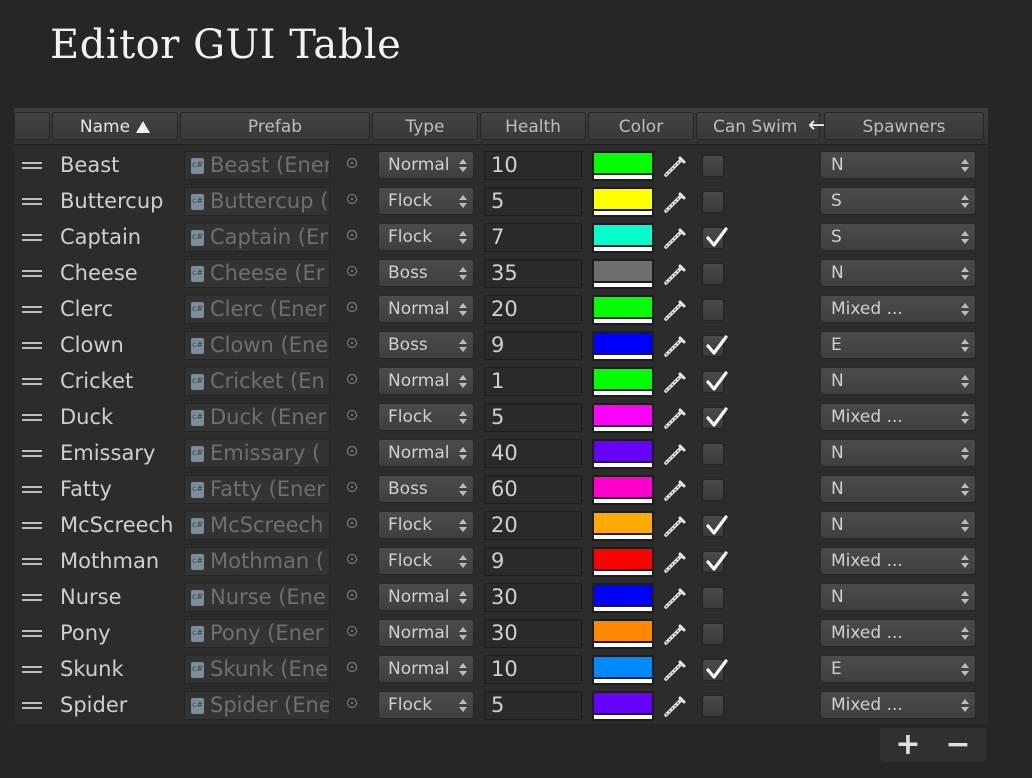  What do you see at coordinates (115, 126) in the screenshot?
I see `column-header-name: Name` at bounding box center [115, 126].